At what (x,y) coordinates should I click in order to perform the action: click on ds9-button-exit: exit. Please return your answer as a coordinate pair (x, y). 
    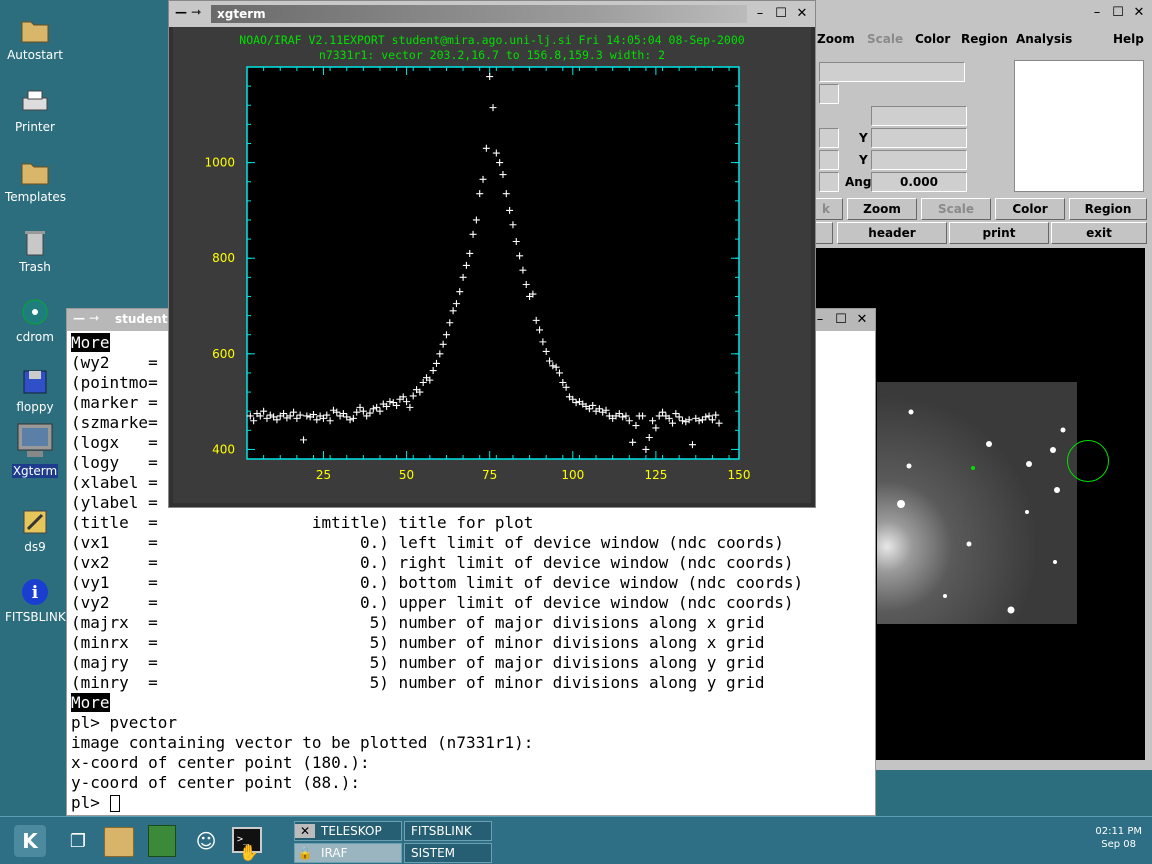
    Looking at the image, I should click on (1099, 233).